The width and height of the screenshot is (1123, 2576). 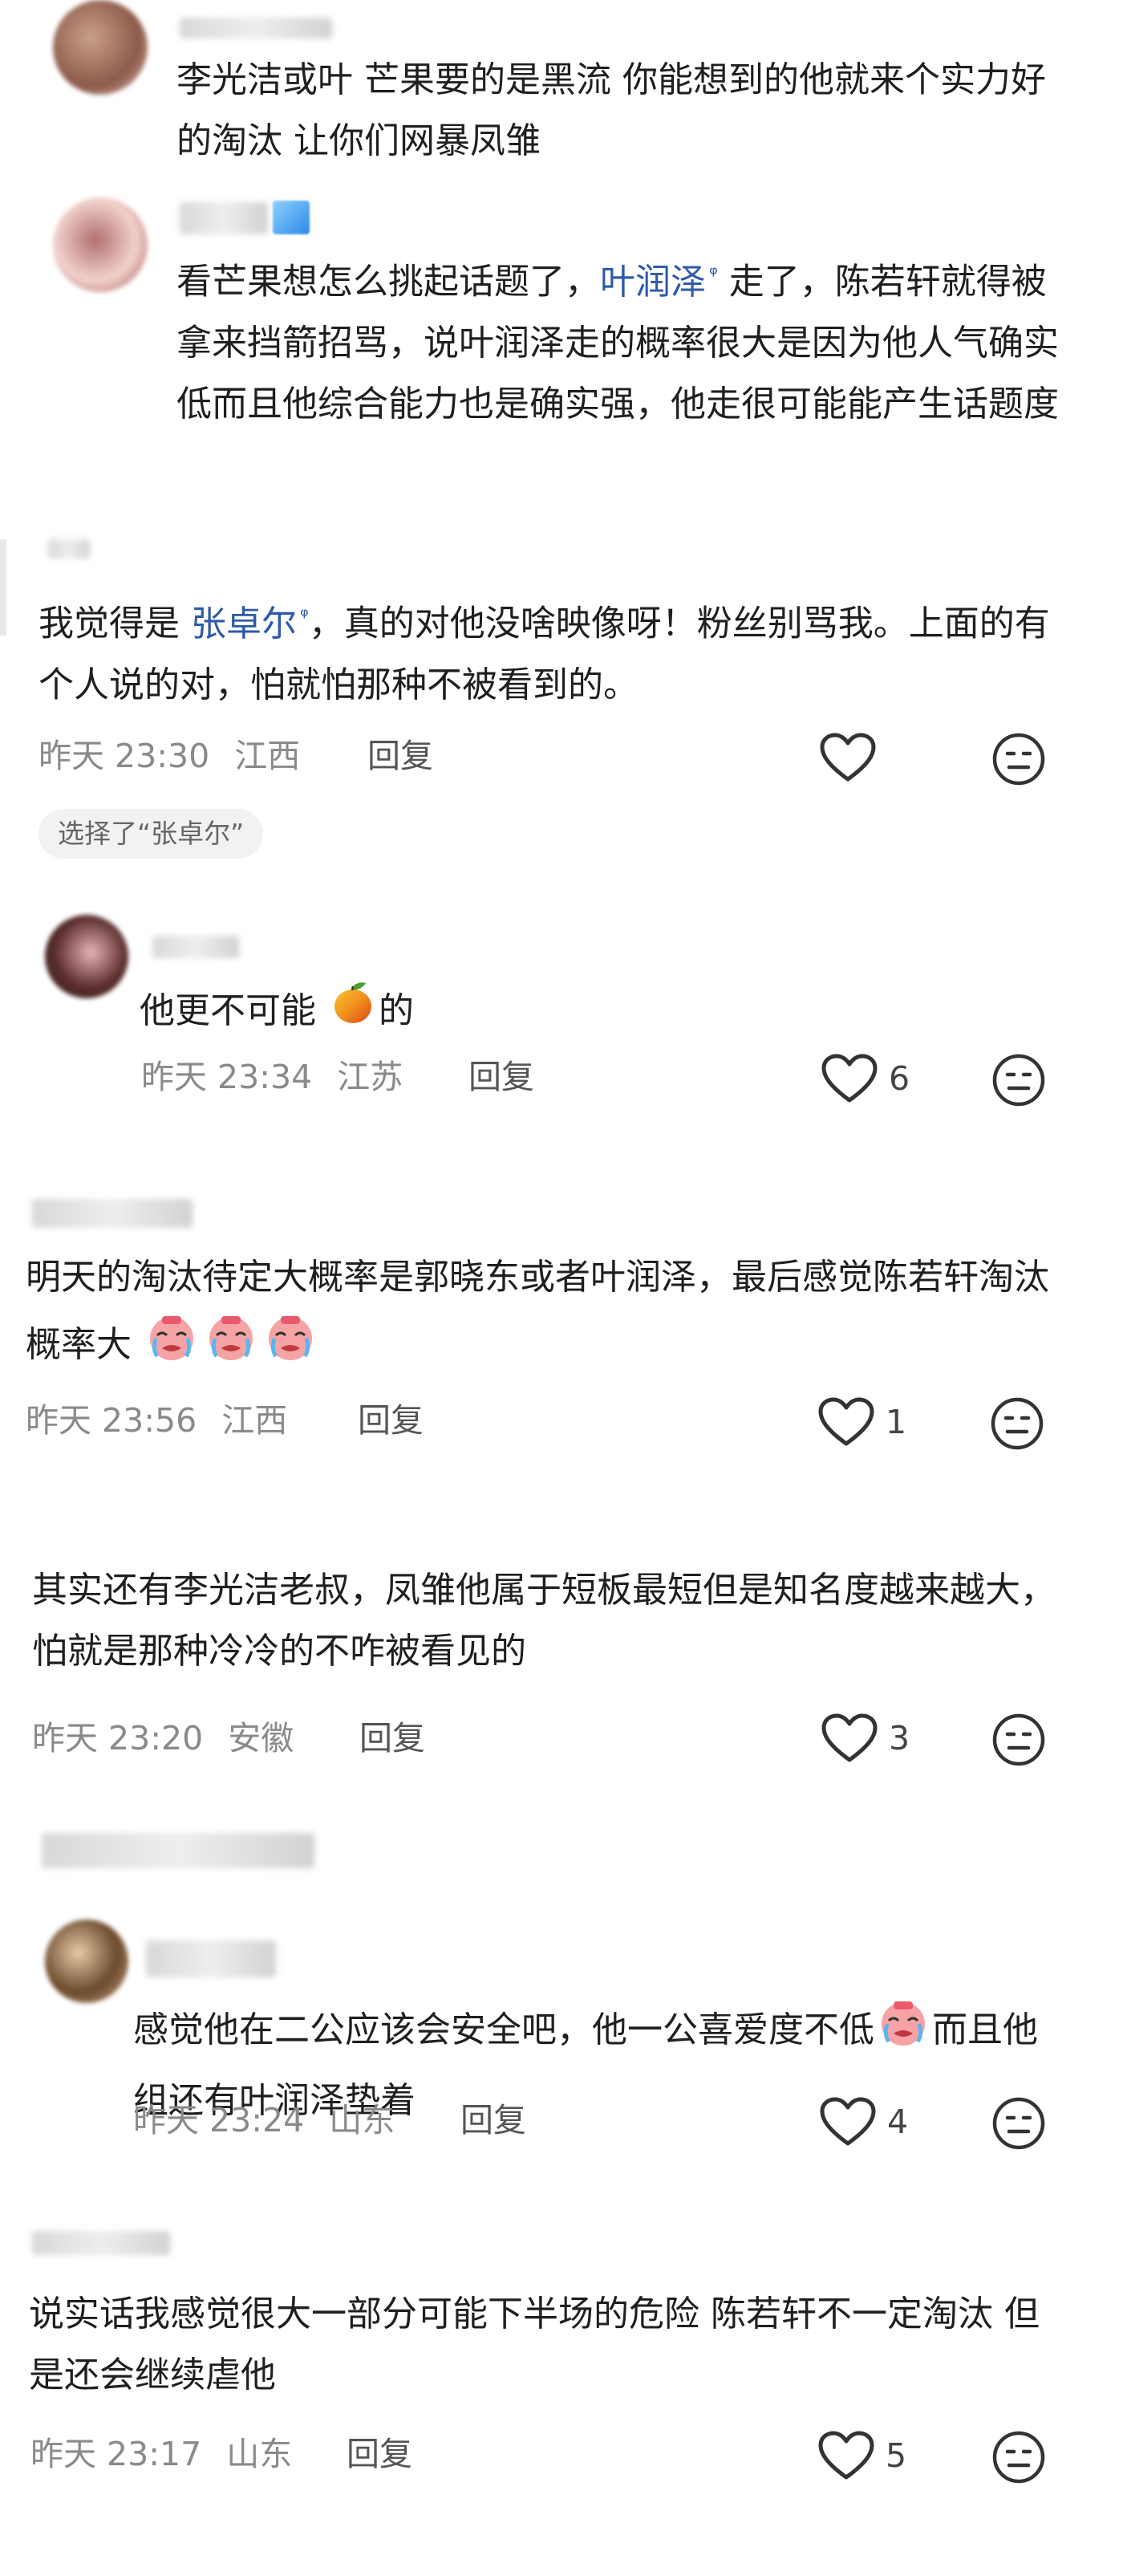 I want to click on comment-meta: 昨天 23:20 安徽, so click(x=163, y=1738).